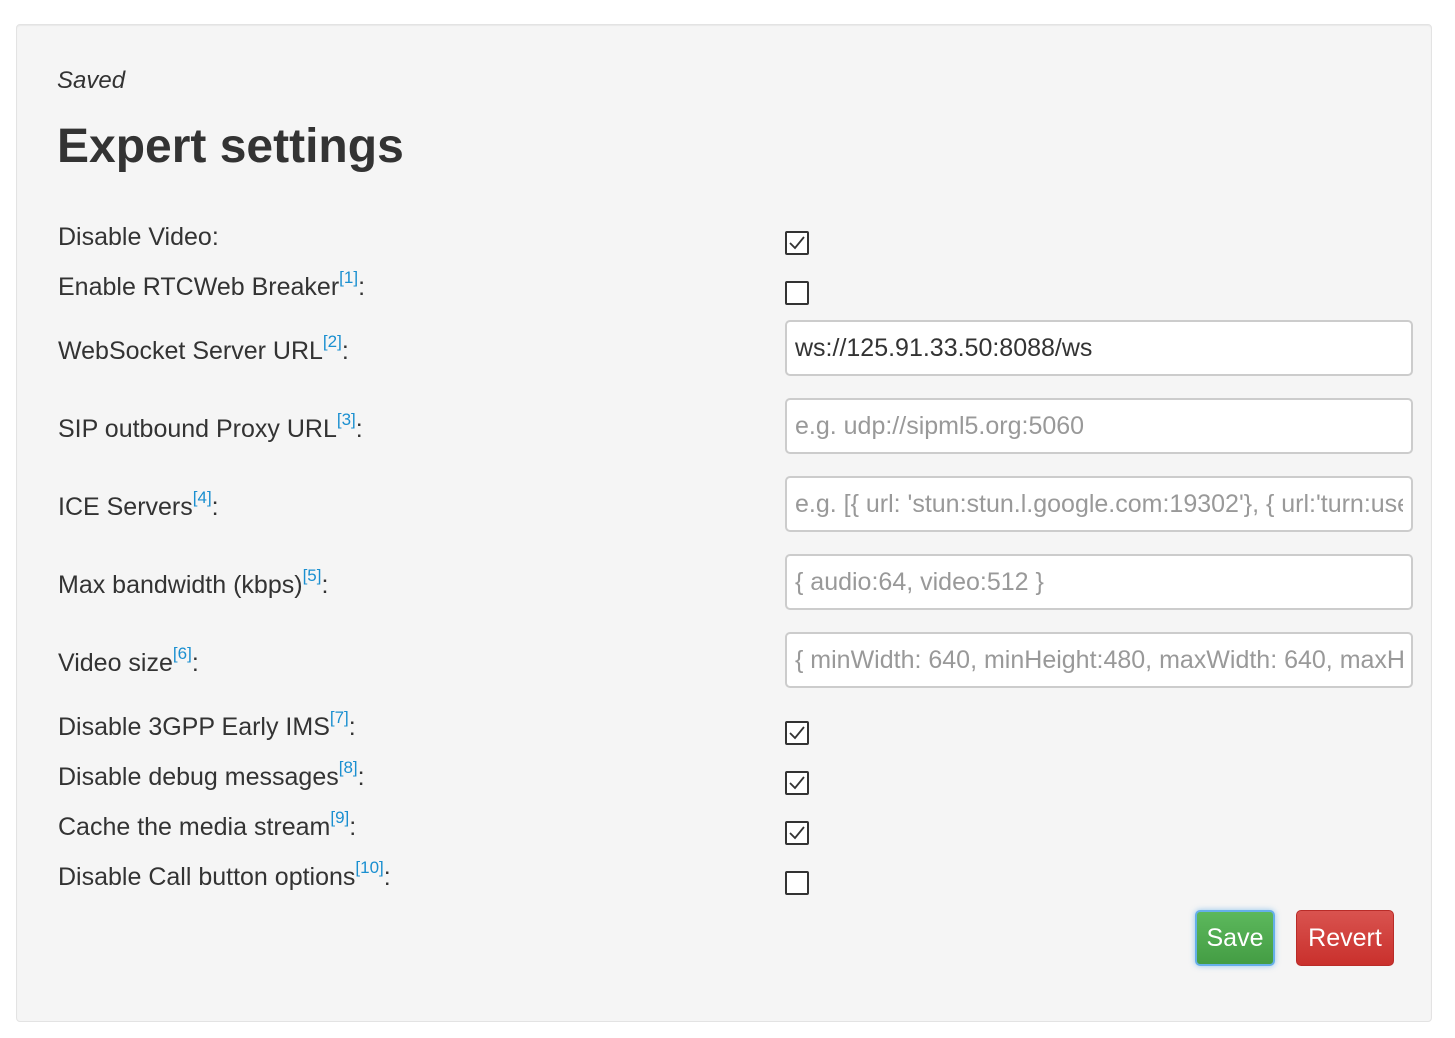 This screenshot has width=1455, height=1038. What do you see at coordinates (138, 237) in the screenshot?
I see `label-disable-video: Disable Video:` at bounding box center [138, 237].